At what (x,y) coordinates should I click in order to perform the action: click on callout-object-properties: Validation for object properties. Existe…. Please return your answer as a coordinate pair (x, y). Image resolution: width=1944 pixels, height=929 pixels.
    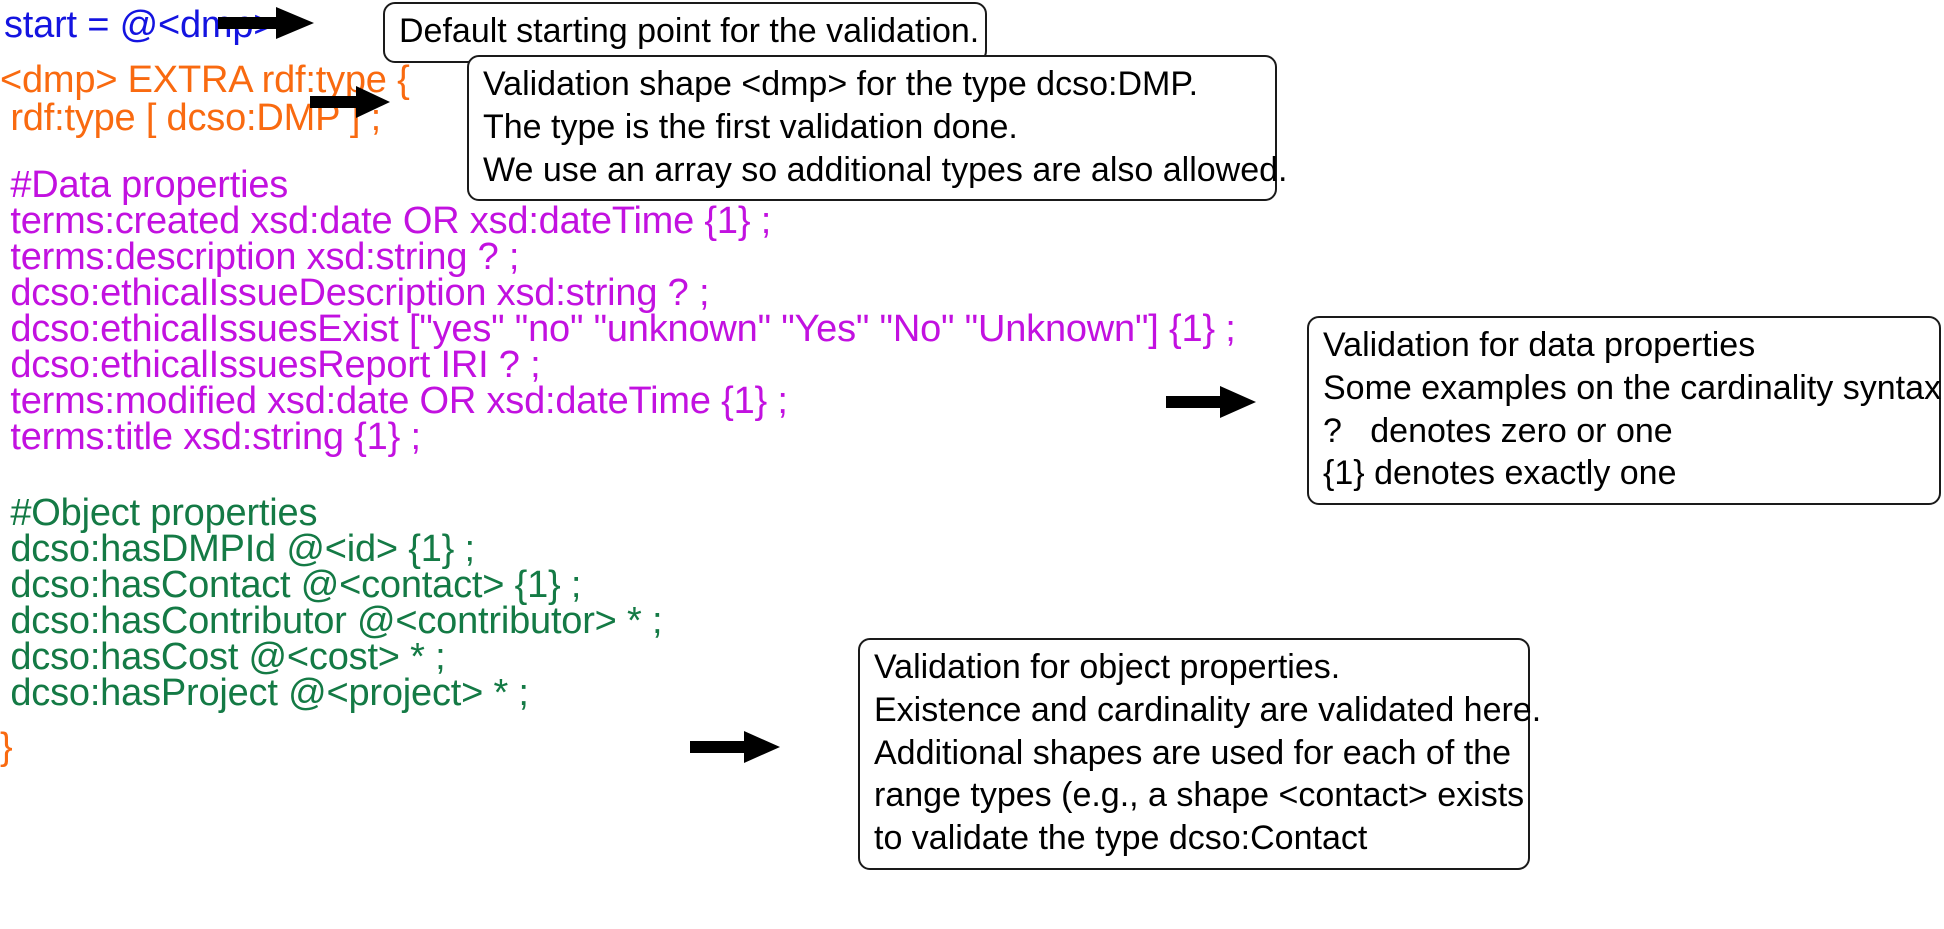
    Looking at the image, I should click on (1200, 754).